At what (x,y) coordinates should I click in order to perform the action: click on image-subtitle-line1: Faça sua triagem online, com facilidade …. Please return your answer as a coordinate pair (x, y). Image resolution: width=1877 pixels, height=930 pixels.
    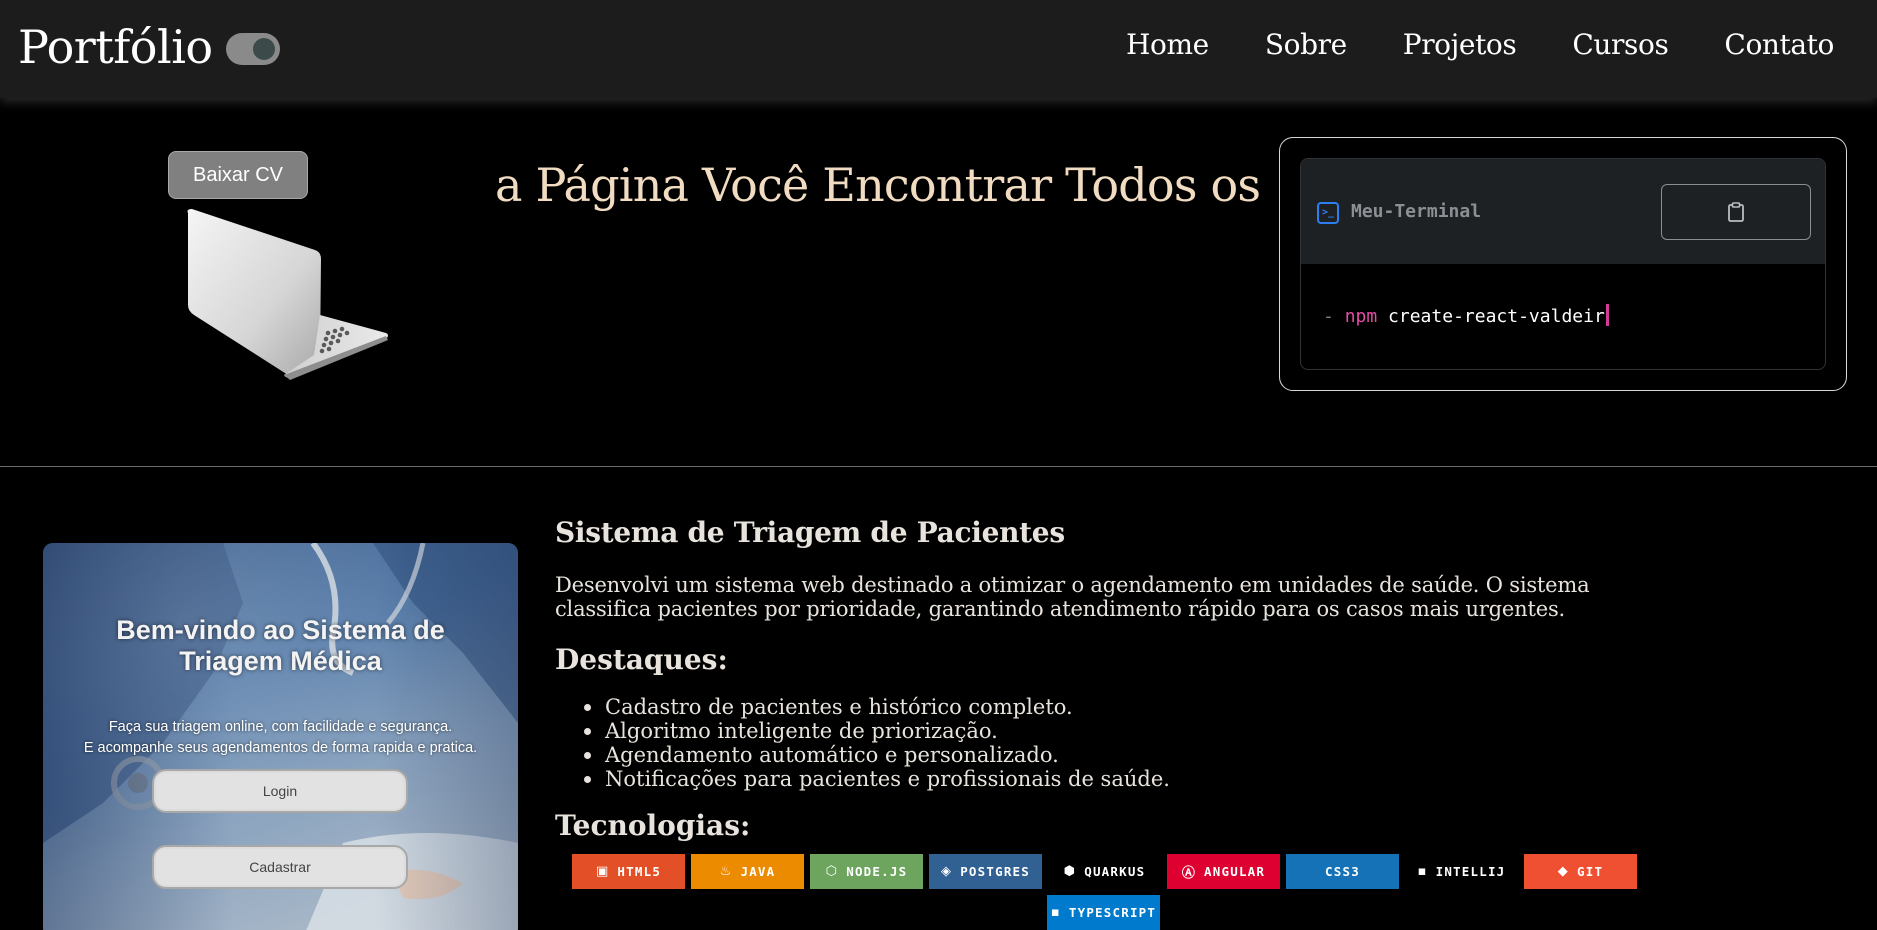
    Looking at the image, I should click on (280, 727).